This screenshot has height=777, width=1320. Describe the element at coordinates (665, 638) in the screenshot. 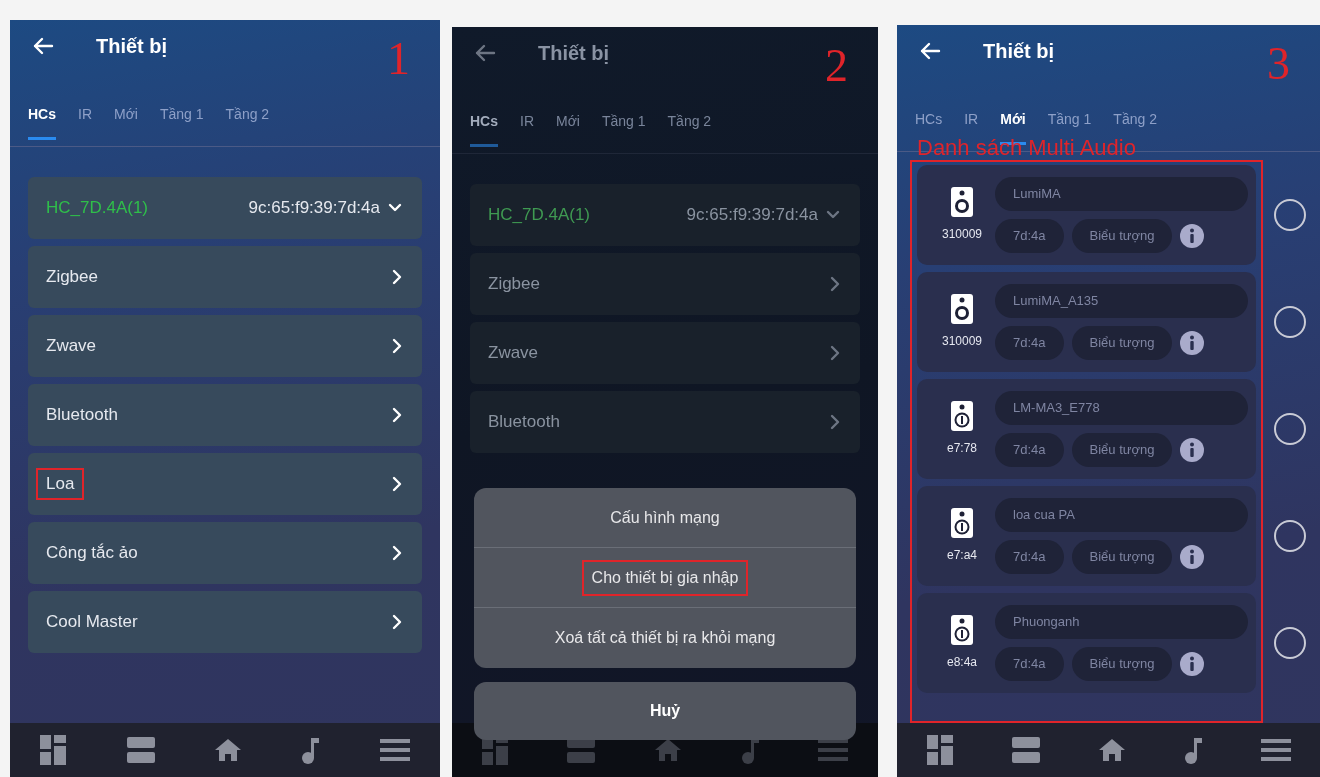

I see `sheet-option: Xoá tất cả thiết bị ra khỏi mạng` at that location.